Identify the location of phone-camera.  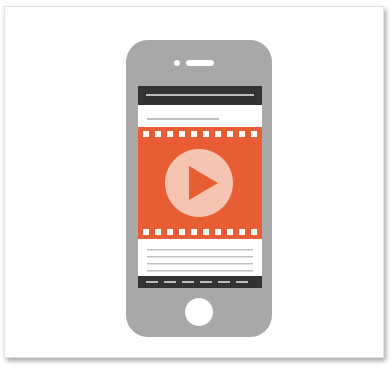
(177, 63).